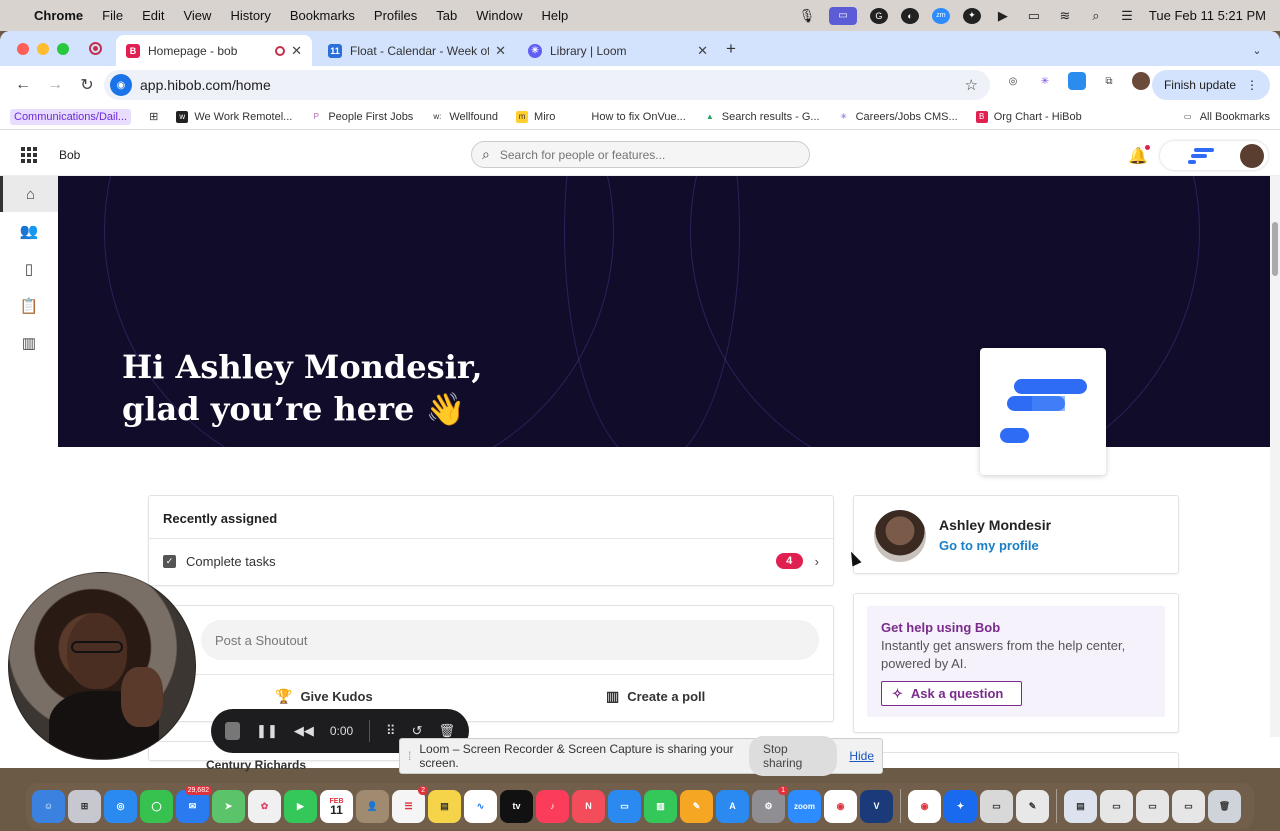  I want to click on stop-sharing-button: Stop sharing, so click(793, 756).